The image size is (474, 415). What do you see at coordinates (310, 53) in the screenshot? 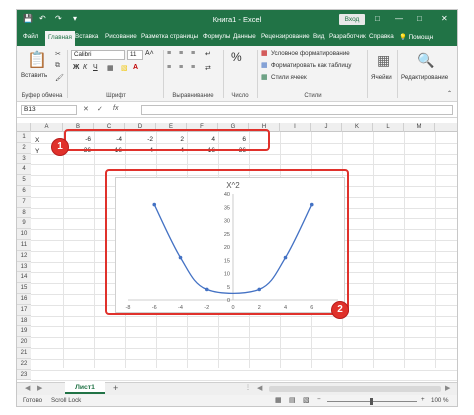
I see `conditional-format-button: Условное форматирование` at bounding box center [310, 53].